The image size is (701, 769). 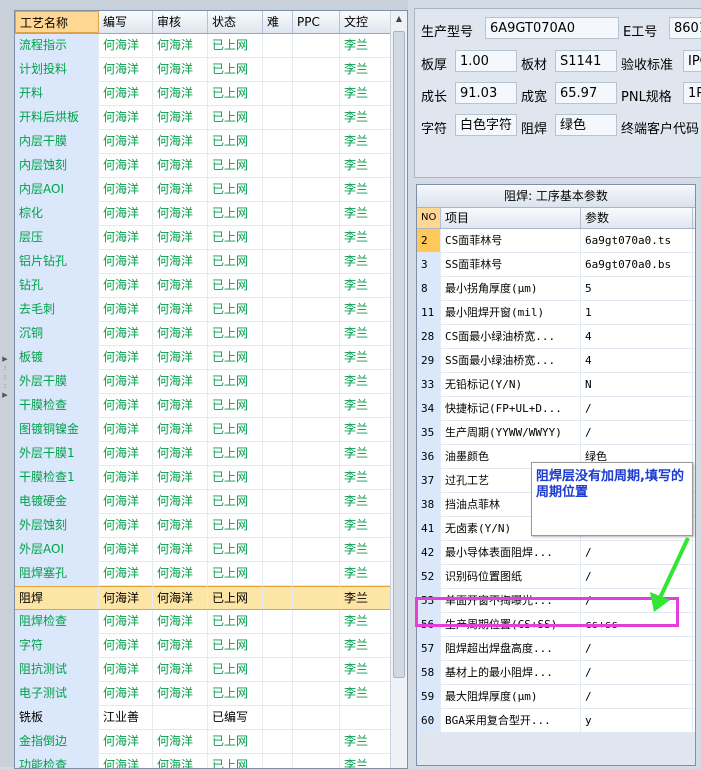 I want to click on param-row: 34 快捷标记(FP+UL+D... /, so click(x=556, y=409).